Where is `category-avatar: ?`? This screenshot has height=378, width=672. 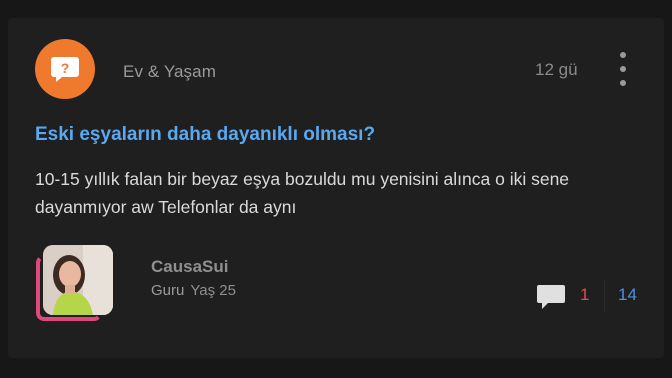 category-avatar: ? is located at coordinates (65, 69).